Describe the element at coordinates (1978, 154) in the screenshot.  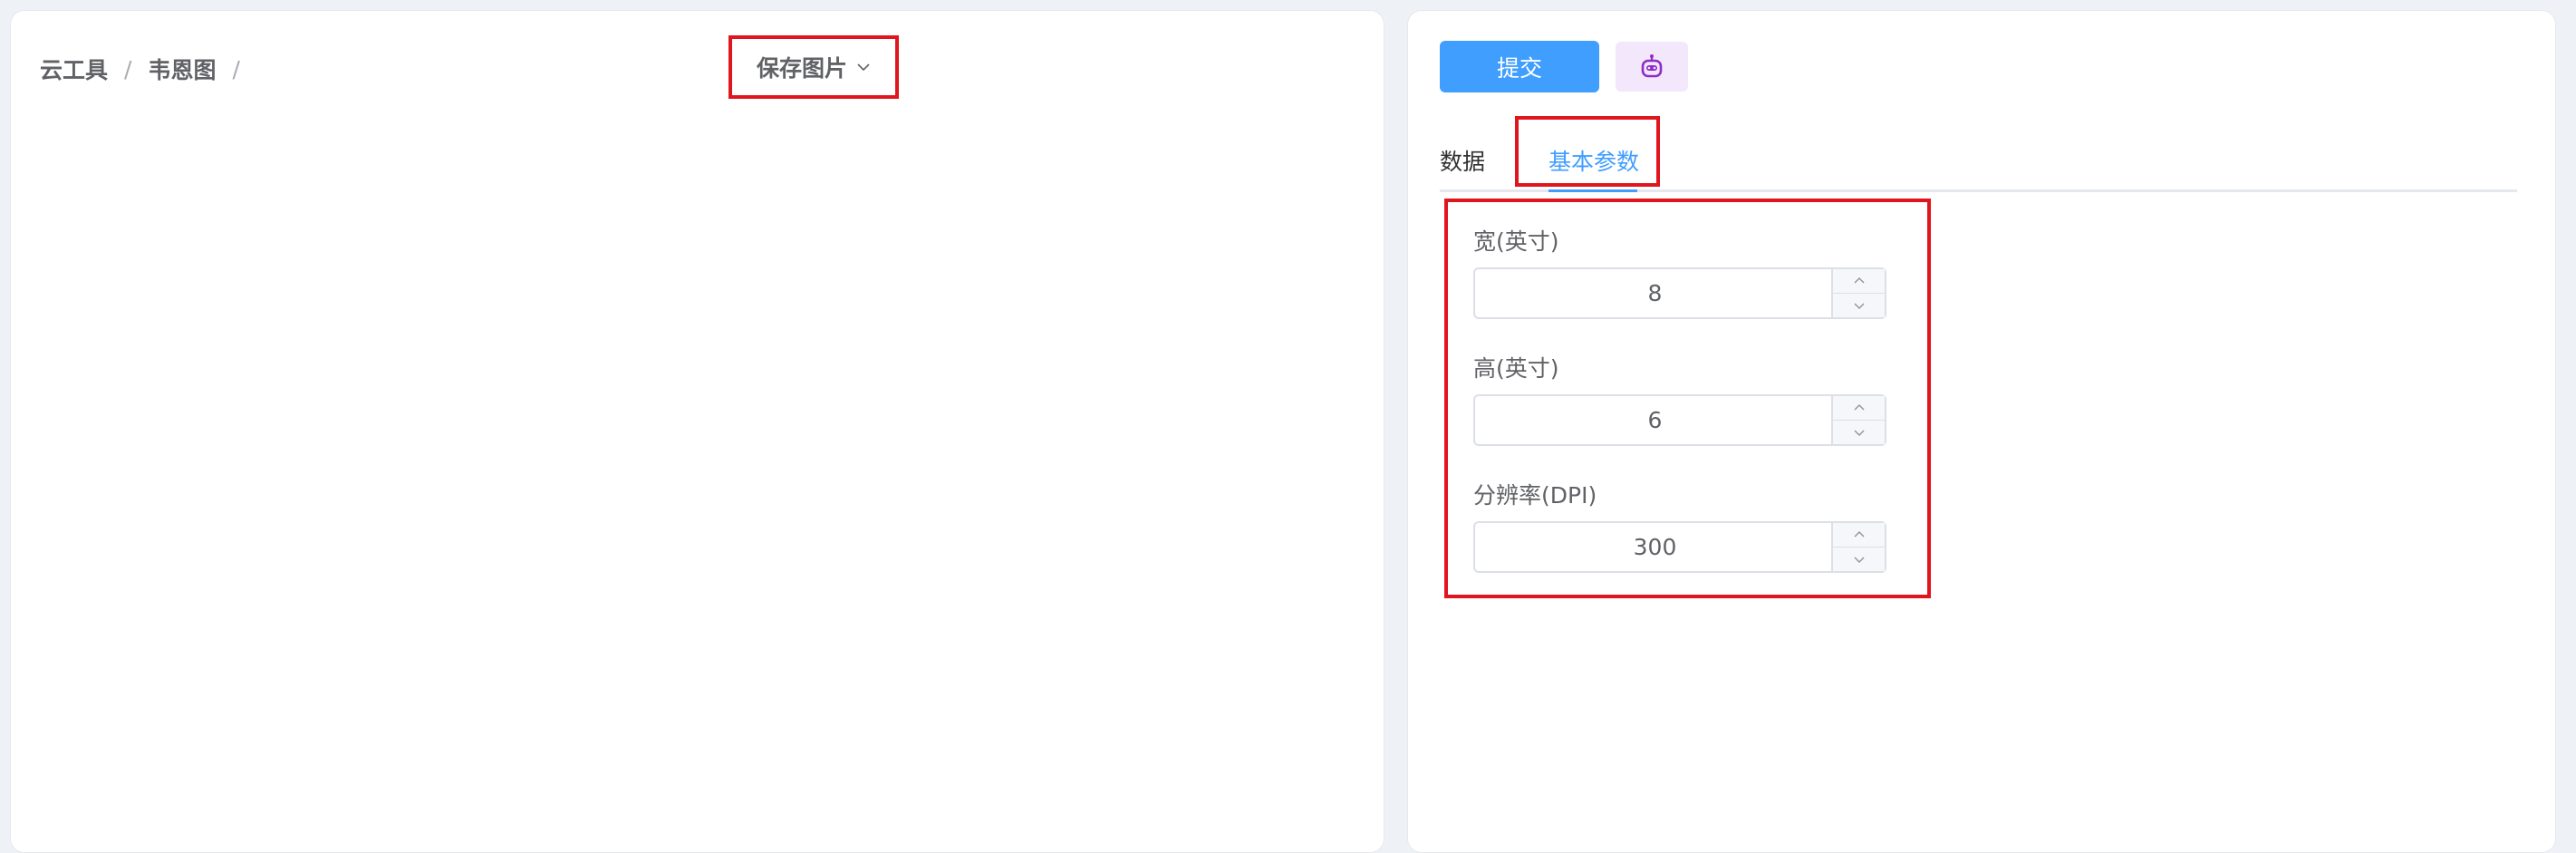
I see `settings-tabs: 数据 基本参数` at that location.